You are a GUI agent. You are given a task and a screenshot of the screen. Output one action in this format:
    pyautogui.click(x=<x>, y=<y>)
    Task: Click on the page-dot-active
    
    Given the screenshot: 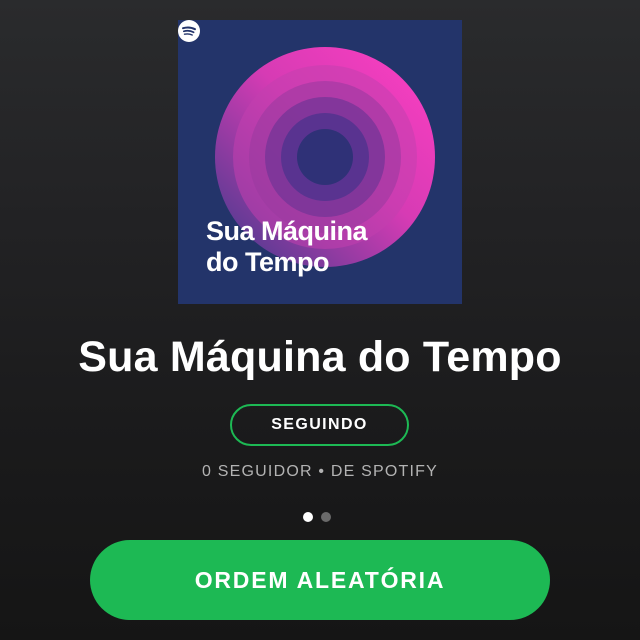 What is the action you would take?
    pyautogui.click(x=308, y=517)
    